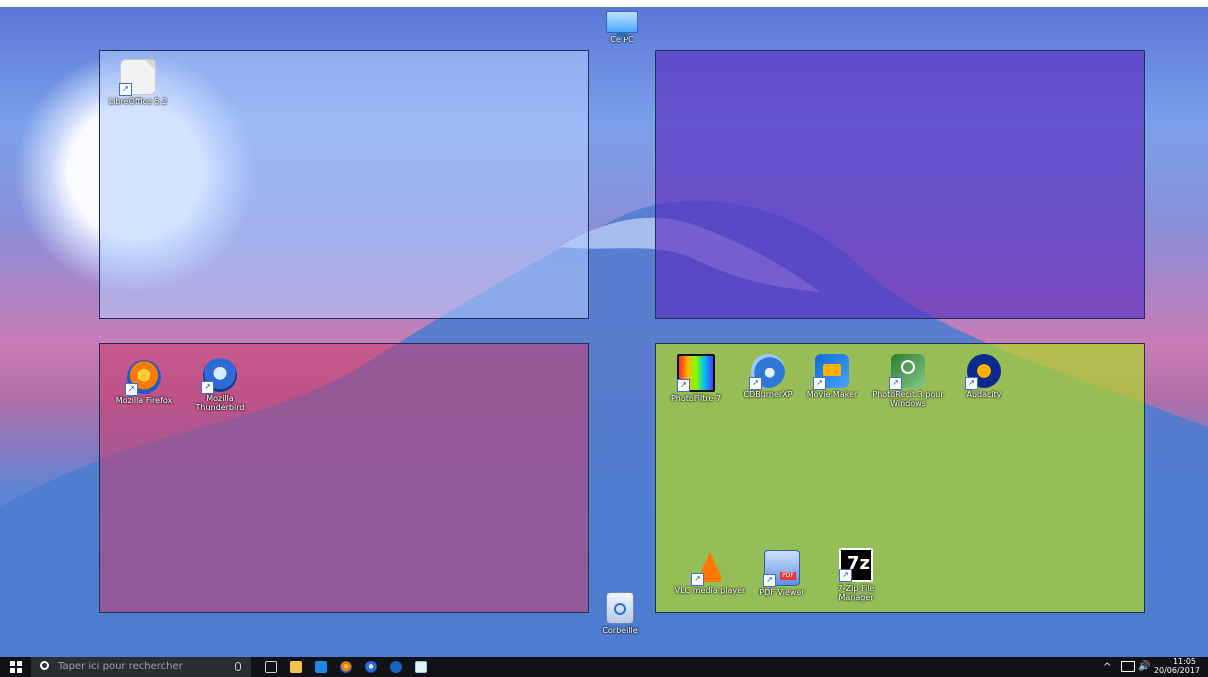 The image size is (1208, 677). What do you see at coordinates (983, 372) in the screenshot?
I see `audacity-icon: ↗` at bounding box center [983, 372].